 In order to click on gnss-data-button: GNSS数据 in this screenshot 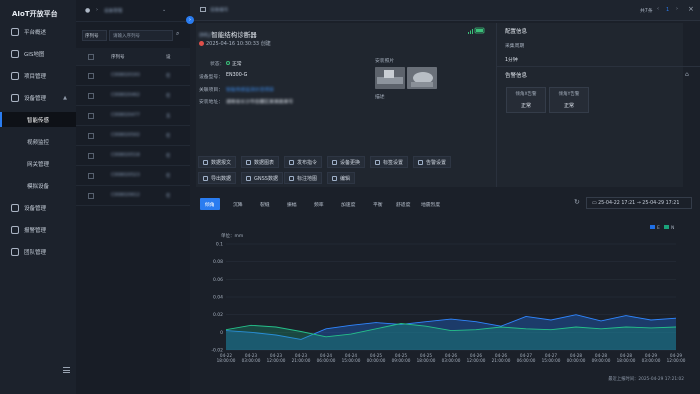, I will do `click(262, 178)`.